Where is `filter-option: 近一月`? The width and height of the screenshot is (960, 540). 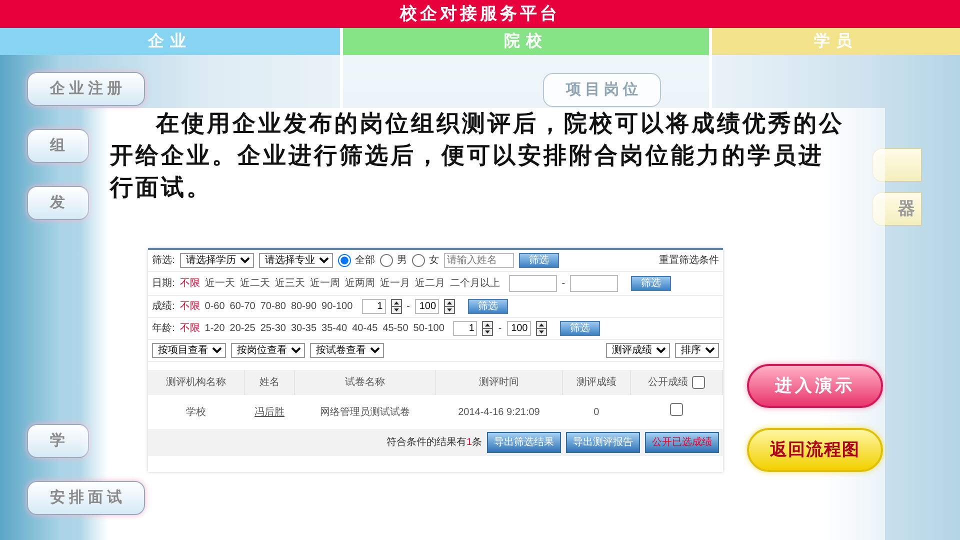 filter-option: 近一月 is located at coordinates (395, 283).